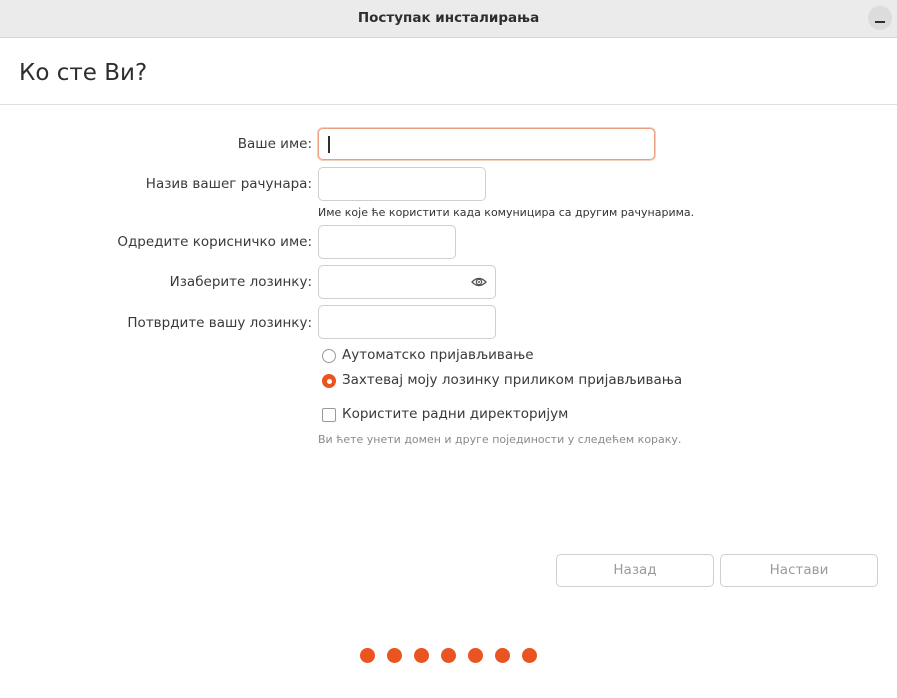 The width and height of the screenshot is (897, 698). Describe the element at coordinates (228, 184) in the screenshot. I see `computer-name-label: Назив вашег рачунара:` at that location.